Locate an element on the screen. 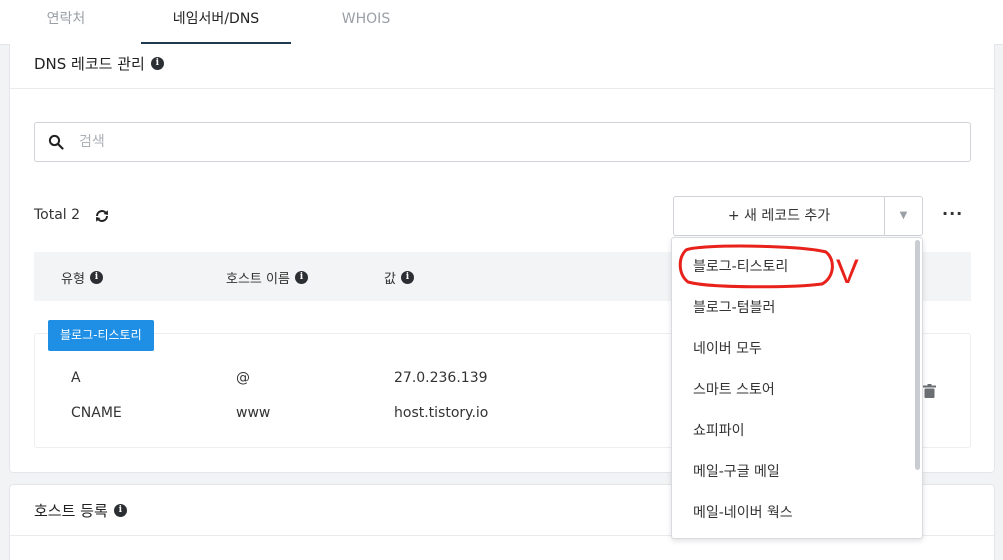 The height and width of the screenshot is (560, 1003). divider is located at coordinates (502, 88).